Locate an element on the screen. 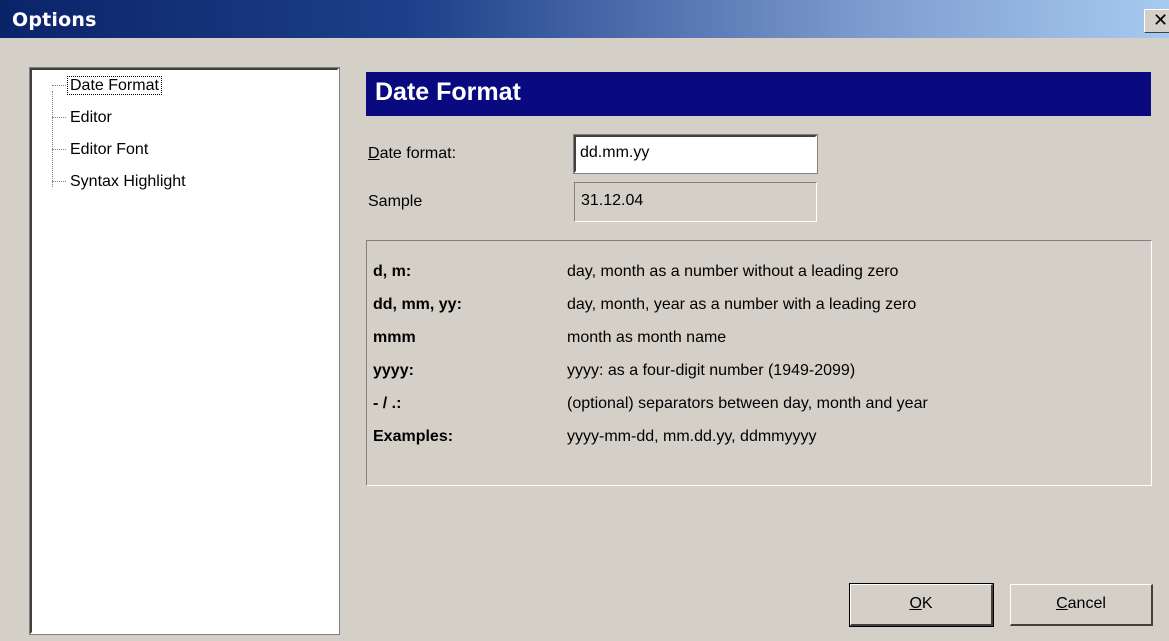 This screenshot has width=1169, height=641. help-desc: yyyy: as a four-digit number (1949-2099) is located at coordinates (711, 370).